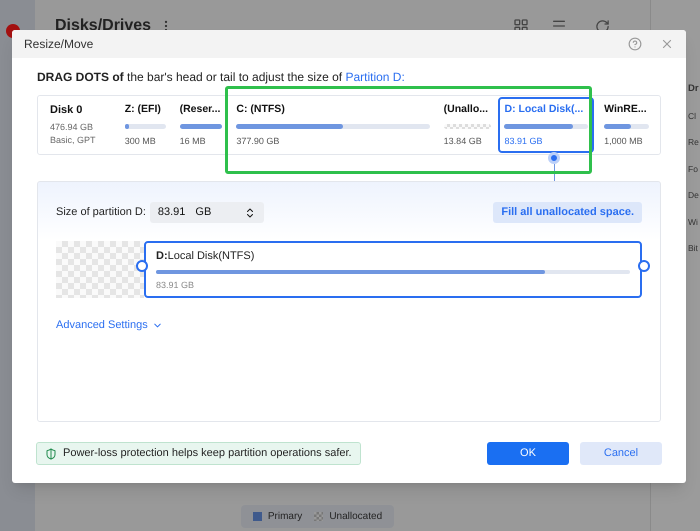  I want to click on size-field: 83.91 GB, so click(207, 212).